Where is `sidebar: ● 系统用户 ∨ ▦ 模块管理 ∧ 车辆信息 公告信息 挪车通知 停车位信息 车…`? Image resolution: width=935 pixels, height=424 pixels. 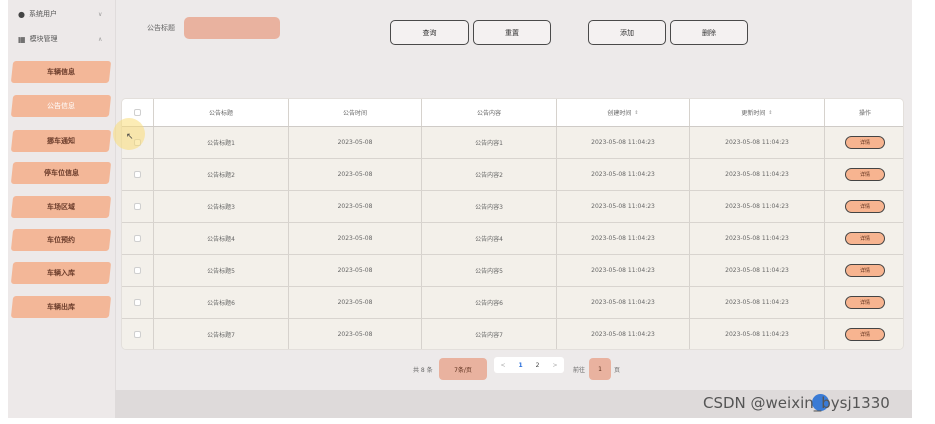 sidebar: ● 系统用户 ∨ ▦ 模块管理 ∧ 车辆信息 公告信息 挪车通知 停车位信息 车… is located at coordinates (61, 209).